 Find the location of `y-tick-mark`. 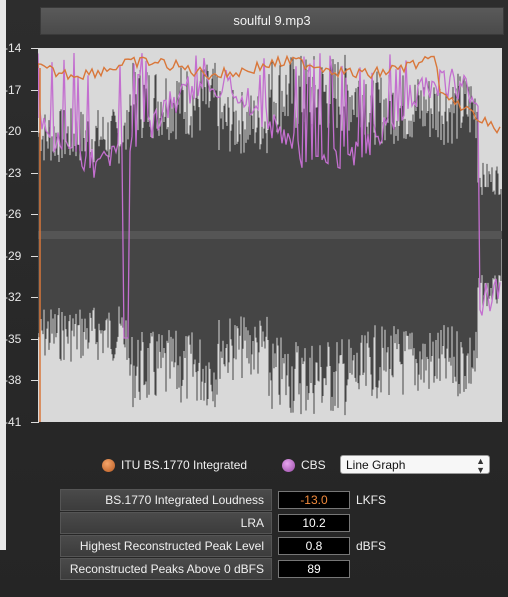

y-tick-mark is located at coordinates (35, 422).